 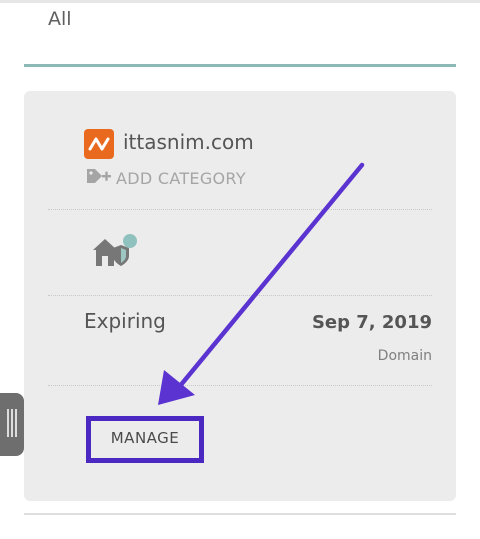 I want to click on list-divider, so click(x=240, y=514).